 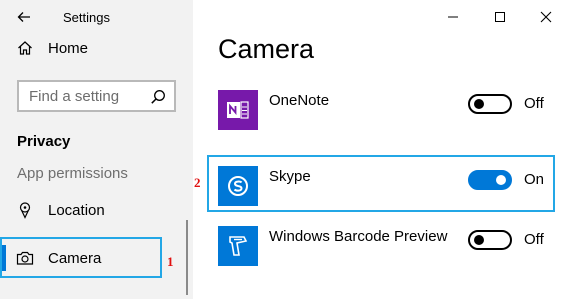 I want to click on callout-box-camera, so click(x=81, y=257).